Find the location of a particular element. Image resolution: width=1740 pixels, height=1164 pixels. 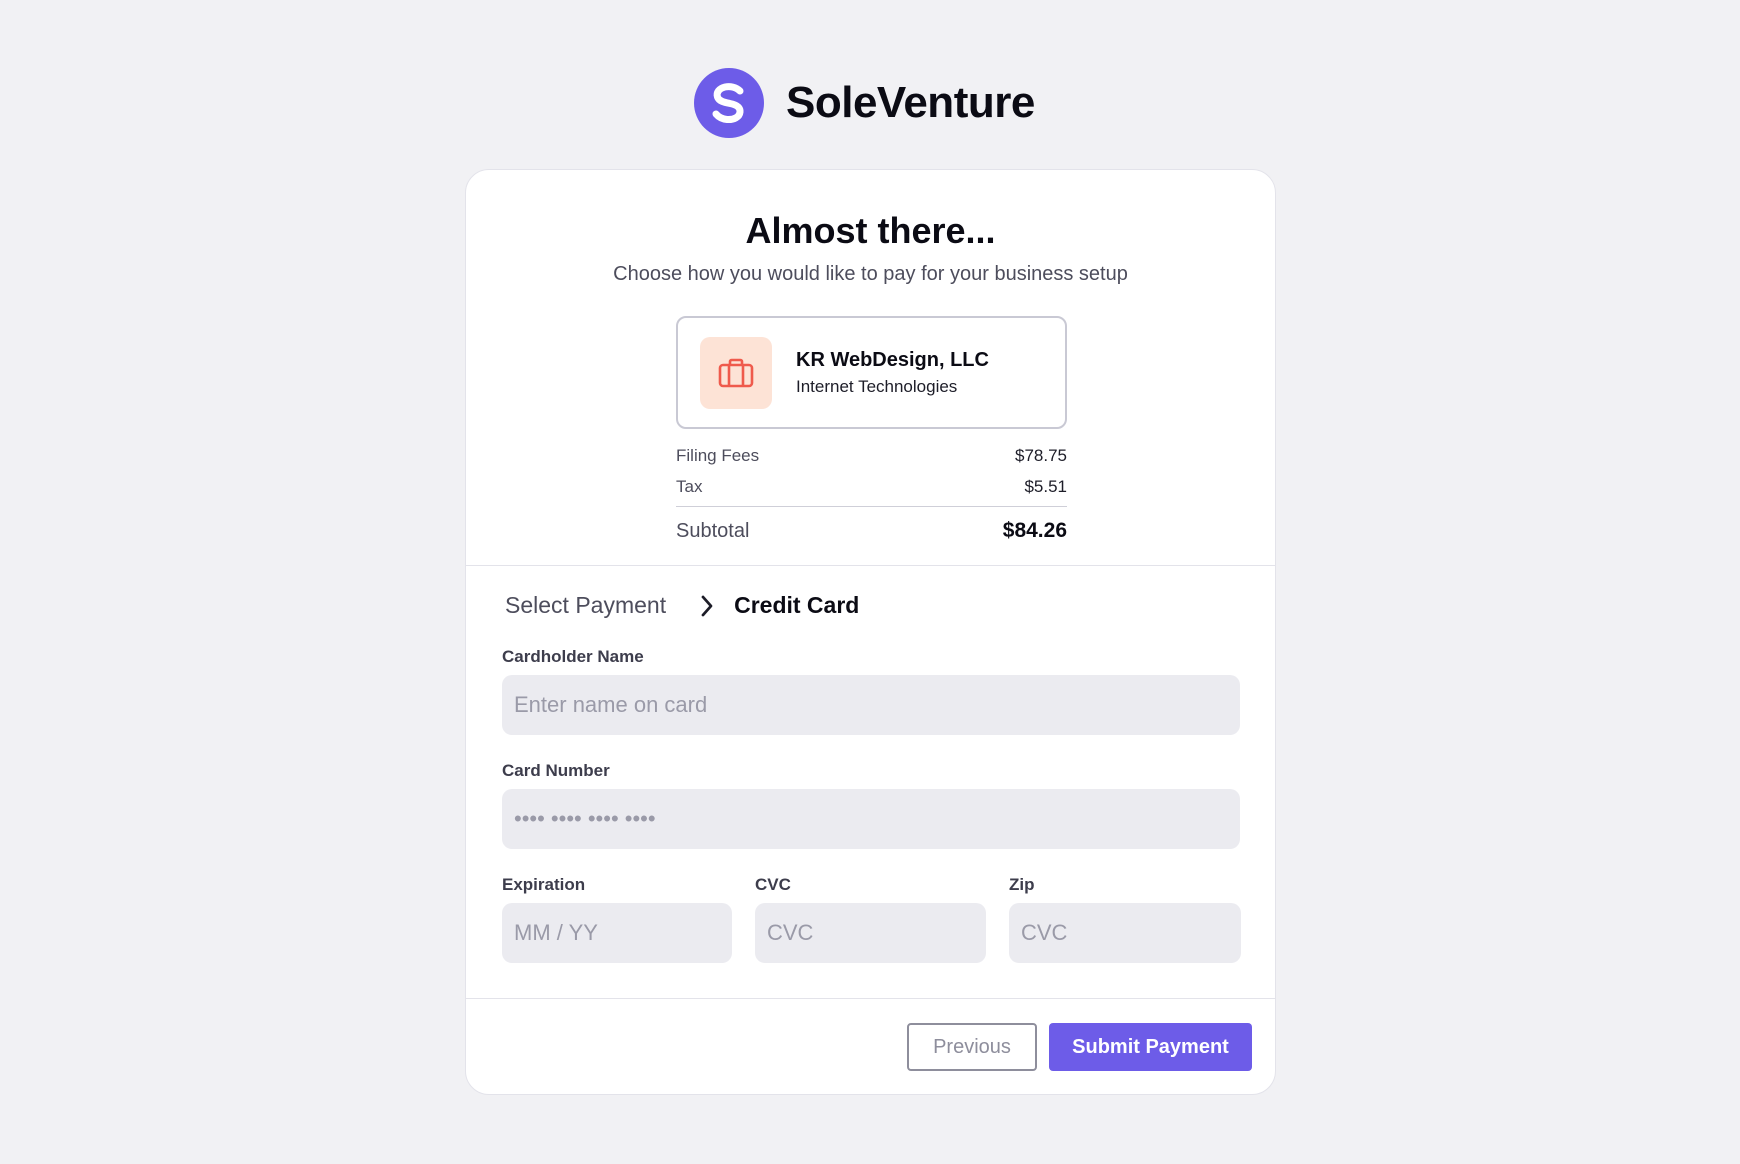

fees-divider is located at coordinates (871, 506).